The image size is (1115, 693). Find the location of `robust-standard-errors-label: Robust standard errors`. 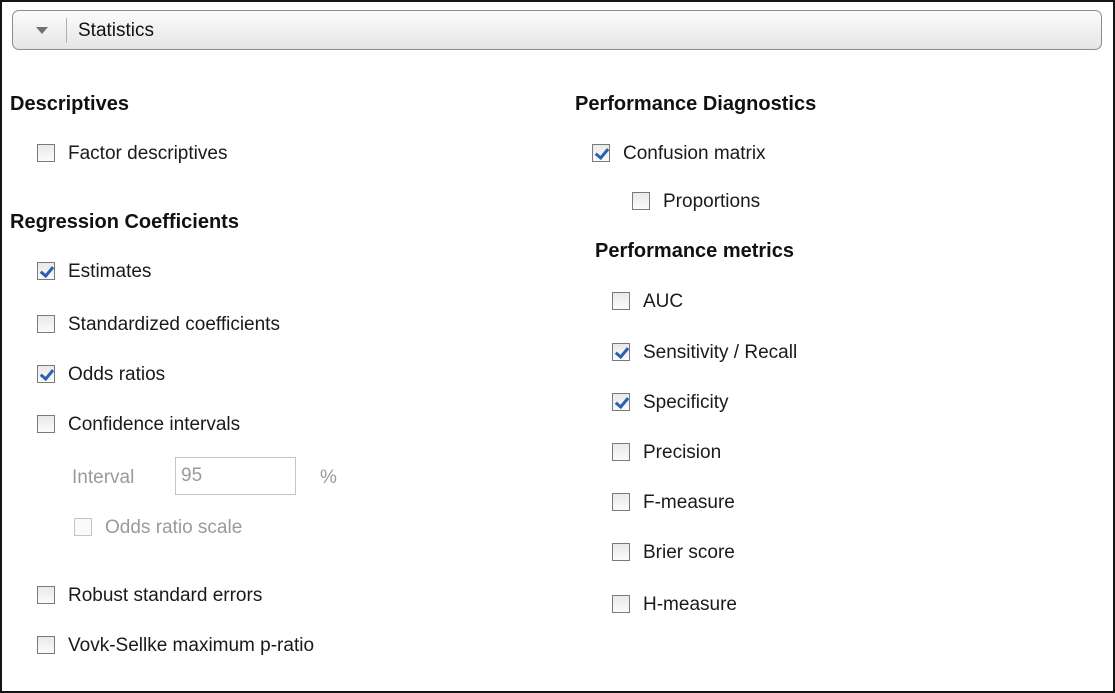

robust-standard-errors-label: Robust standard errors is located at coordinates (165, 595).